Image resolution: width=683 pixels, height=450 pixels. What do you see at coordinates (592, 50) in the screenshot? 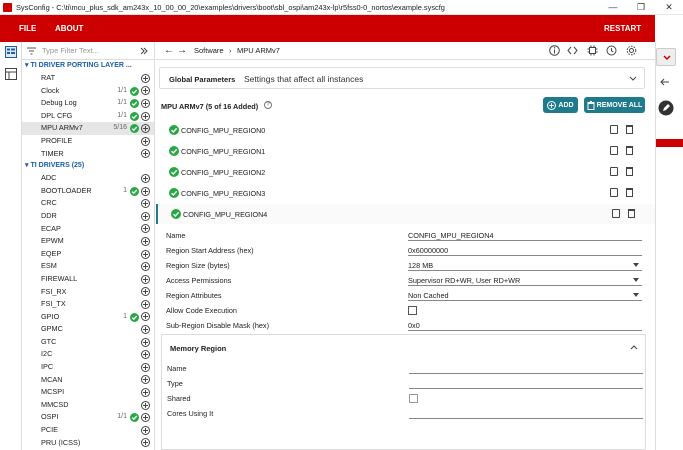
I see `chip-icon` at bounding box center [592, 50].